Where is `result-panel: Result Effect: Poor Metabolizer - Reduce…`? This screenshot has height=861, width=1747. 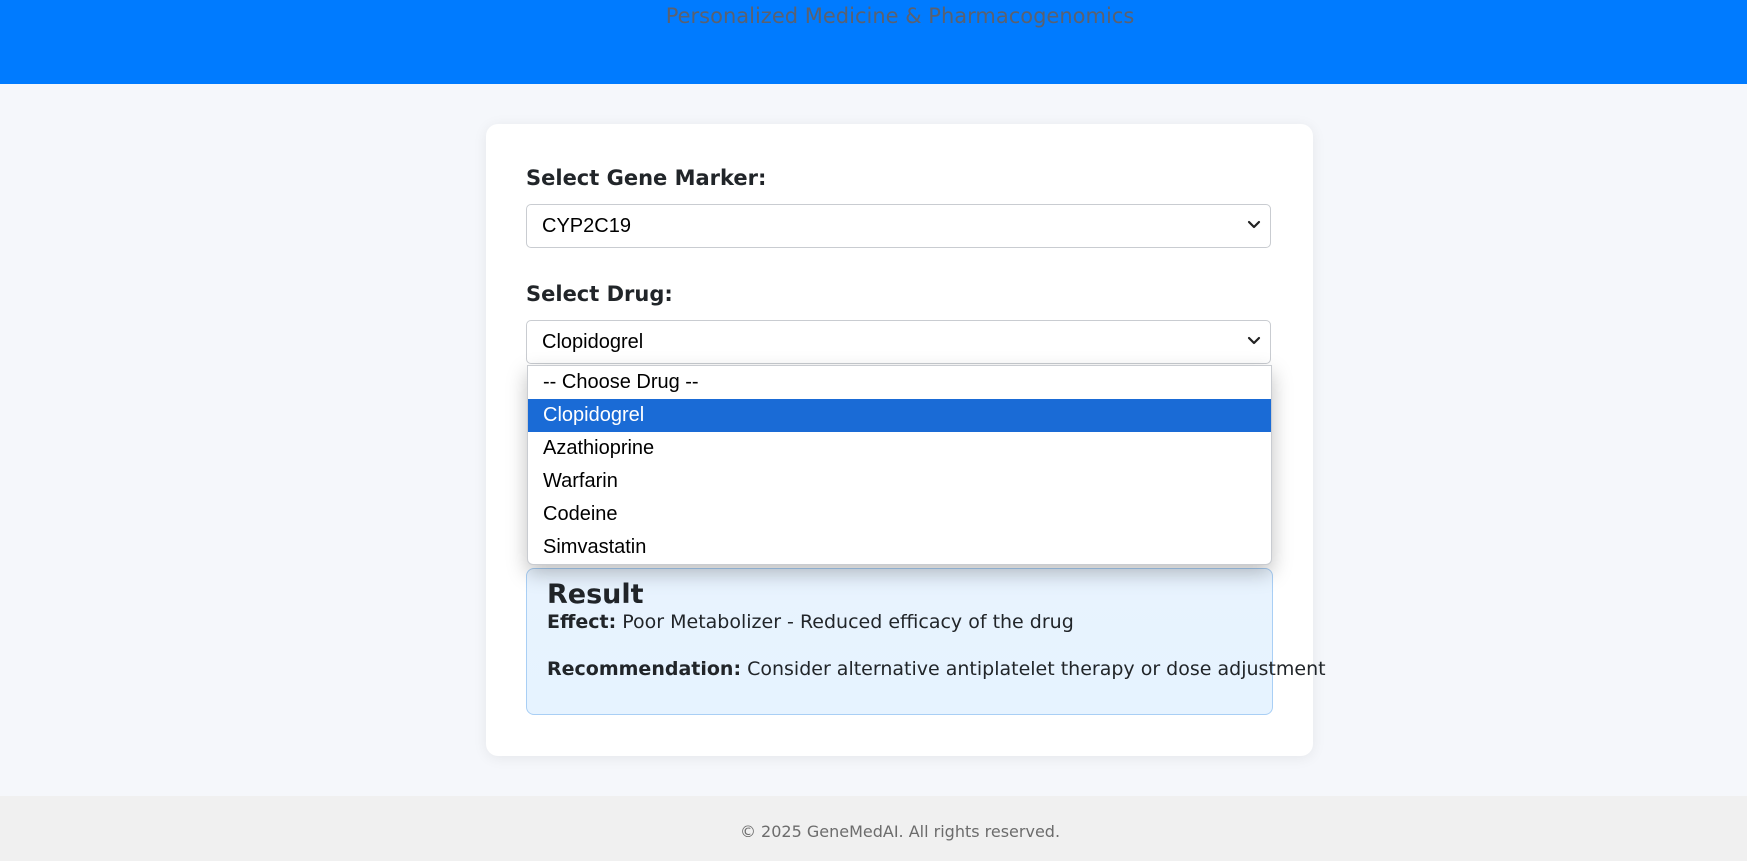 result-panel: Result Effect: Poor Metabolizer - Reduce… is located at coordinates (926, 641).